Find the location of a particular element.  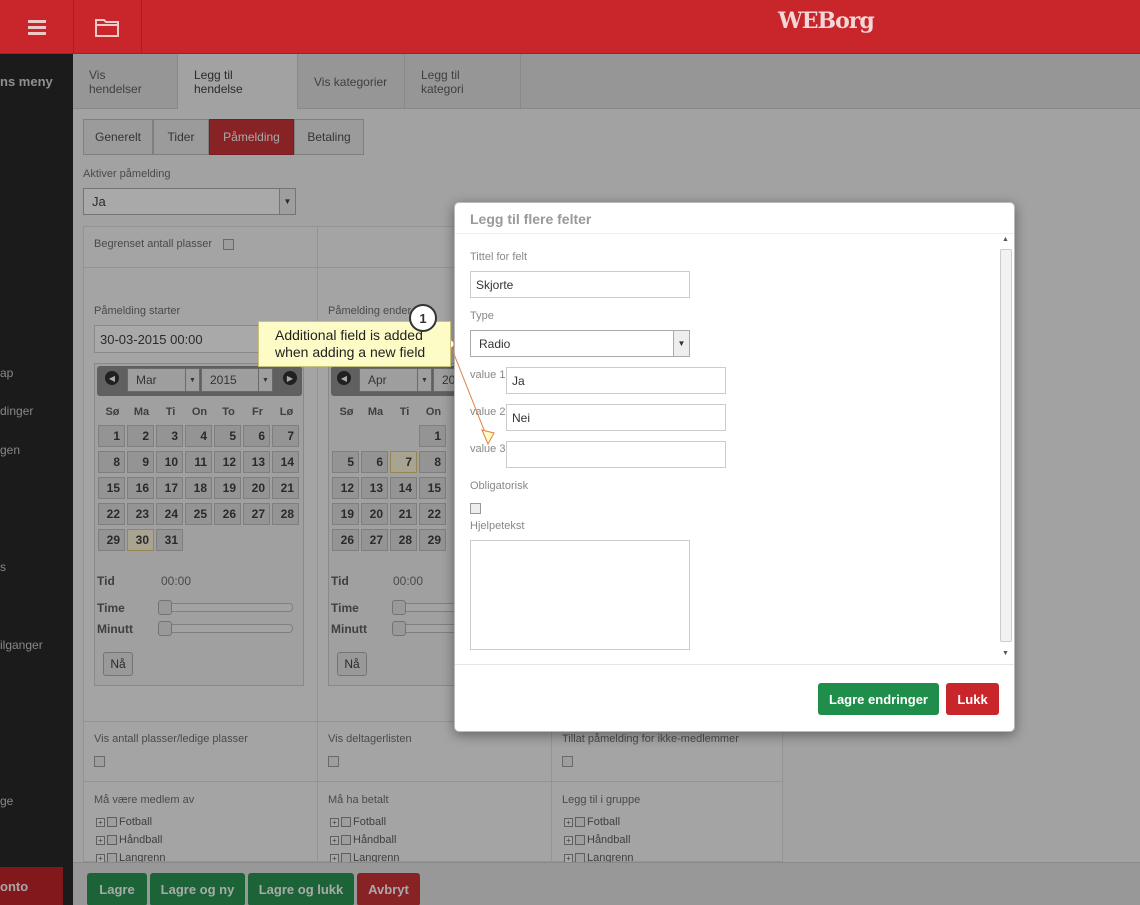

modal-title: Legg til flere felter is located at coordinates (531, 219).